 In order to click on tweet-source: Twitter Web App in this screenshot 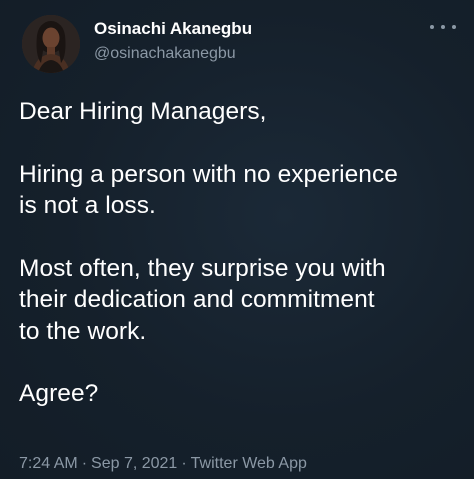, I will do `click(249, 463)`.